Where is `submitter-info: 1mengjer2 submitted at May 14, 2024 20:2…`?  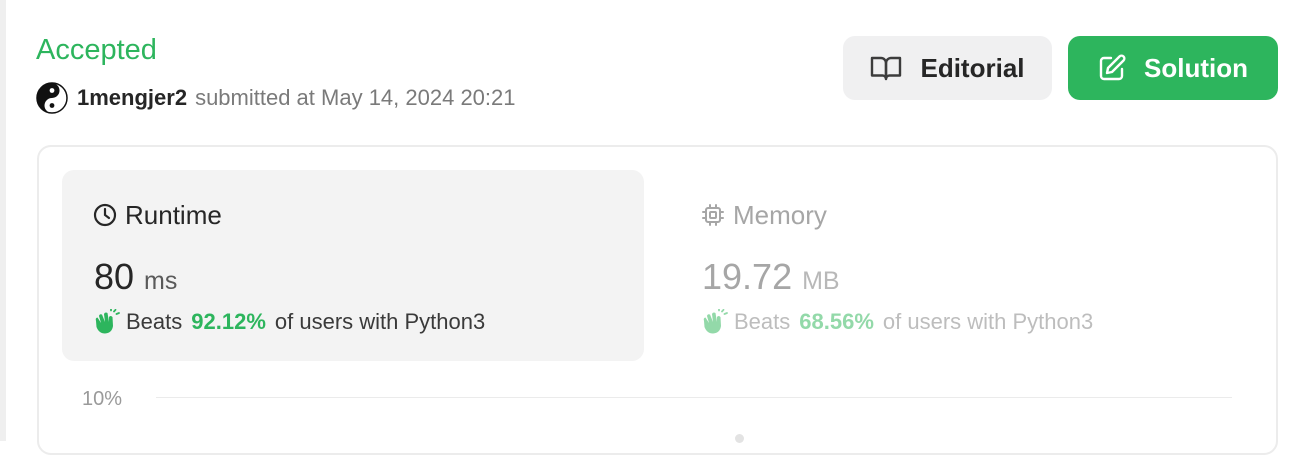 submitter-info: 1mengjer2 submitted at May 14, 2024 20:2… is located at coordinates (276, 98).